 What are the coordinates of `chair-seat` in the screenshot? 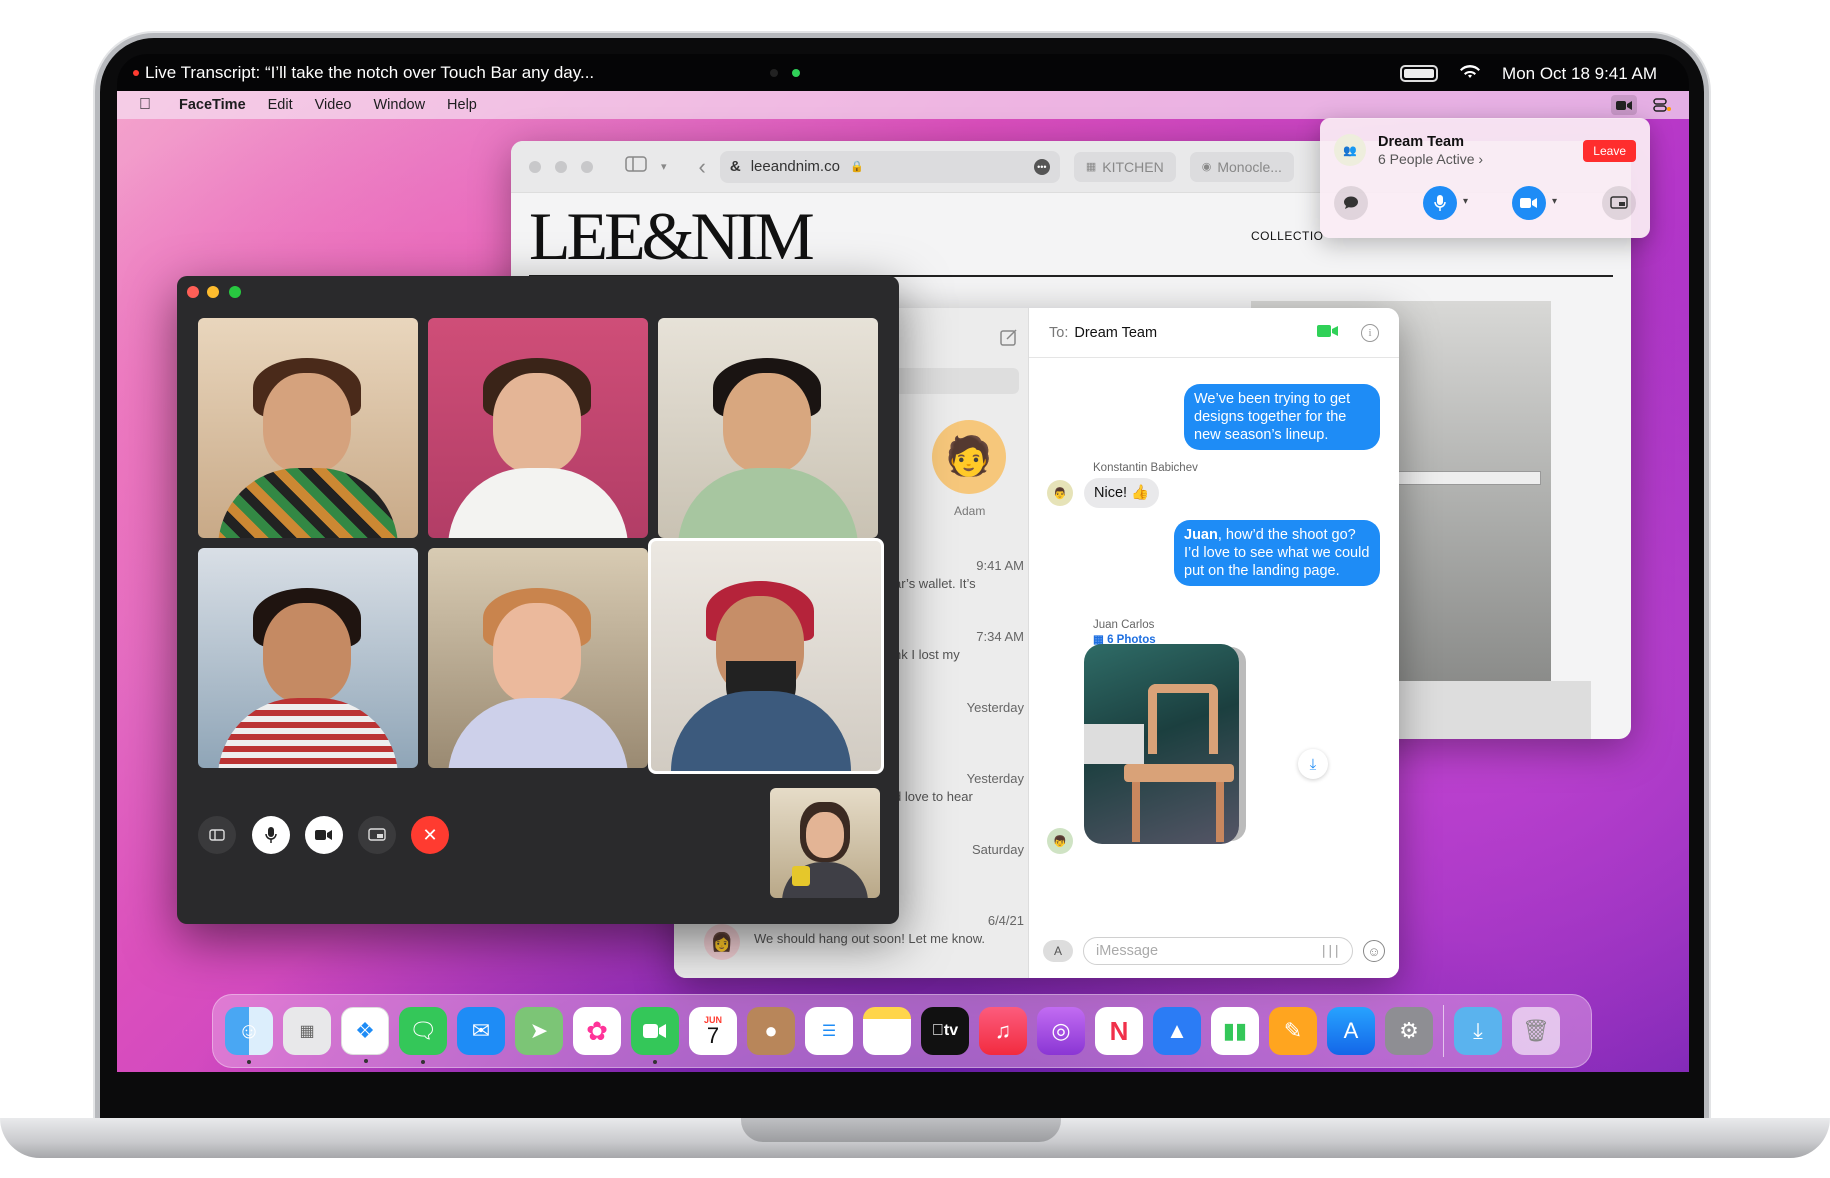 It's located at (1179, 773).